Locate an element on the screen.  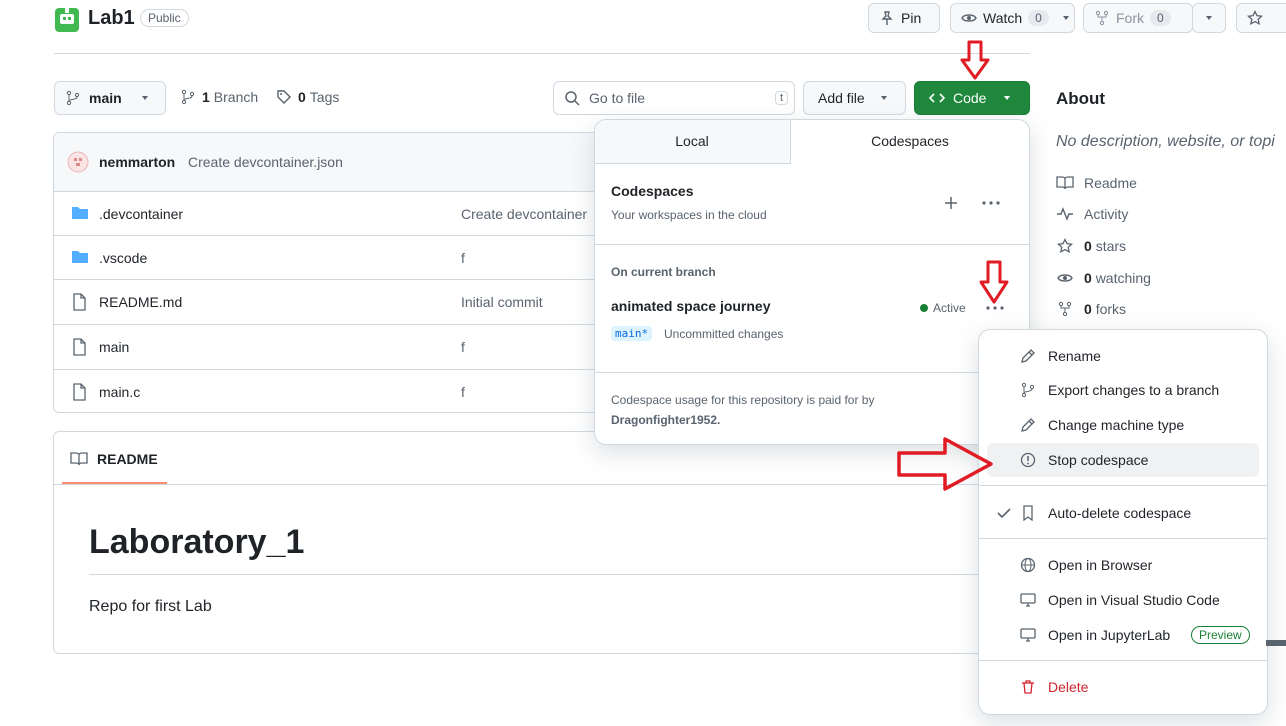
header-divider is located at coordinates (542, 53).